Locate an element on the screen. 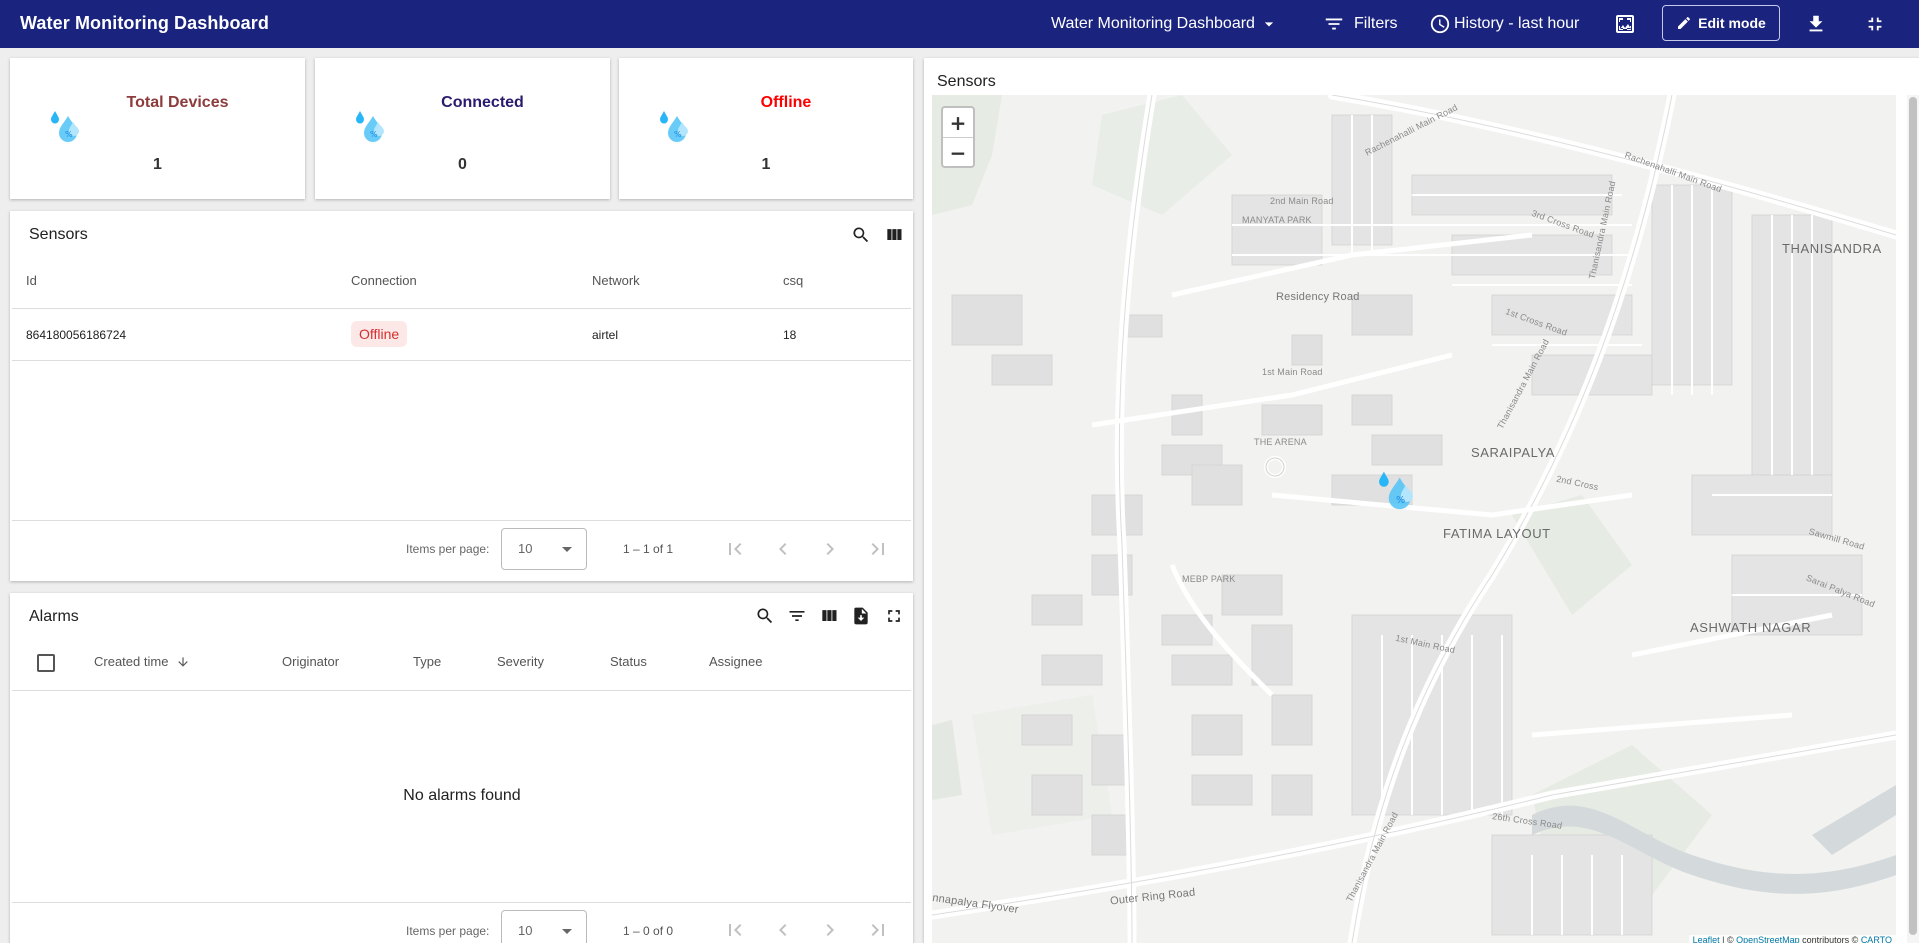 The height and width of the screenshot is (943, 1919). zoom-out-button: − is located at coordinates (958, 152).